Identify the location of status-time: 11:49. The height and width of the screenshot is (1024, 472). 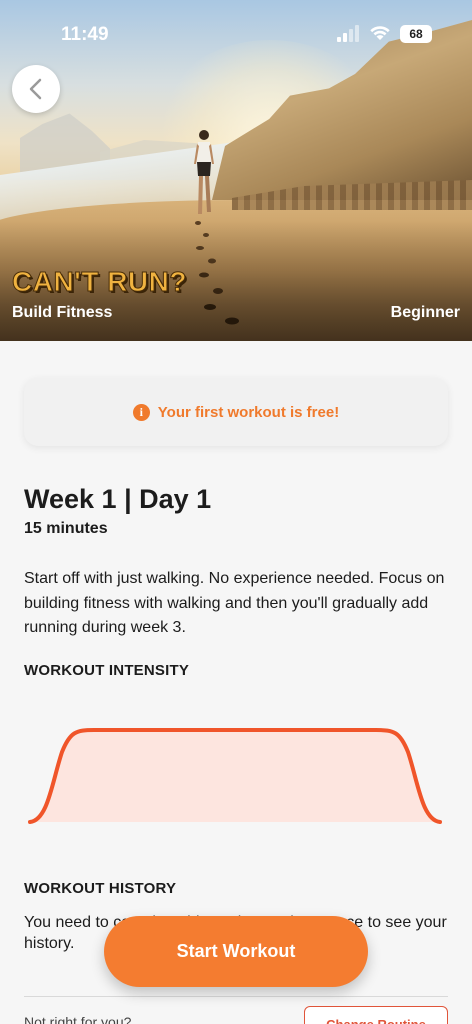
(85, 34).